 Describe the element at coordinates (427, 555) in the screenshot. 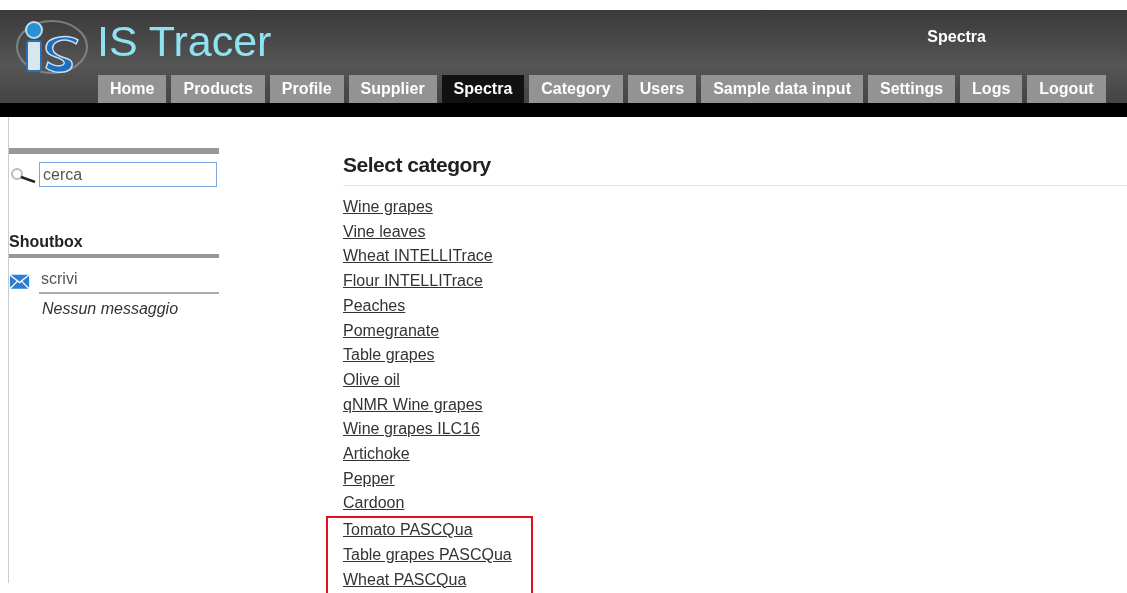

I see `category-link: Table grapes PASCQua` at that location.